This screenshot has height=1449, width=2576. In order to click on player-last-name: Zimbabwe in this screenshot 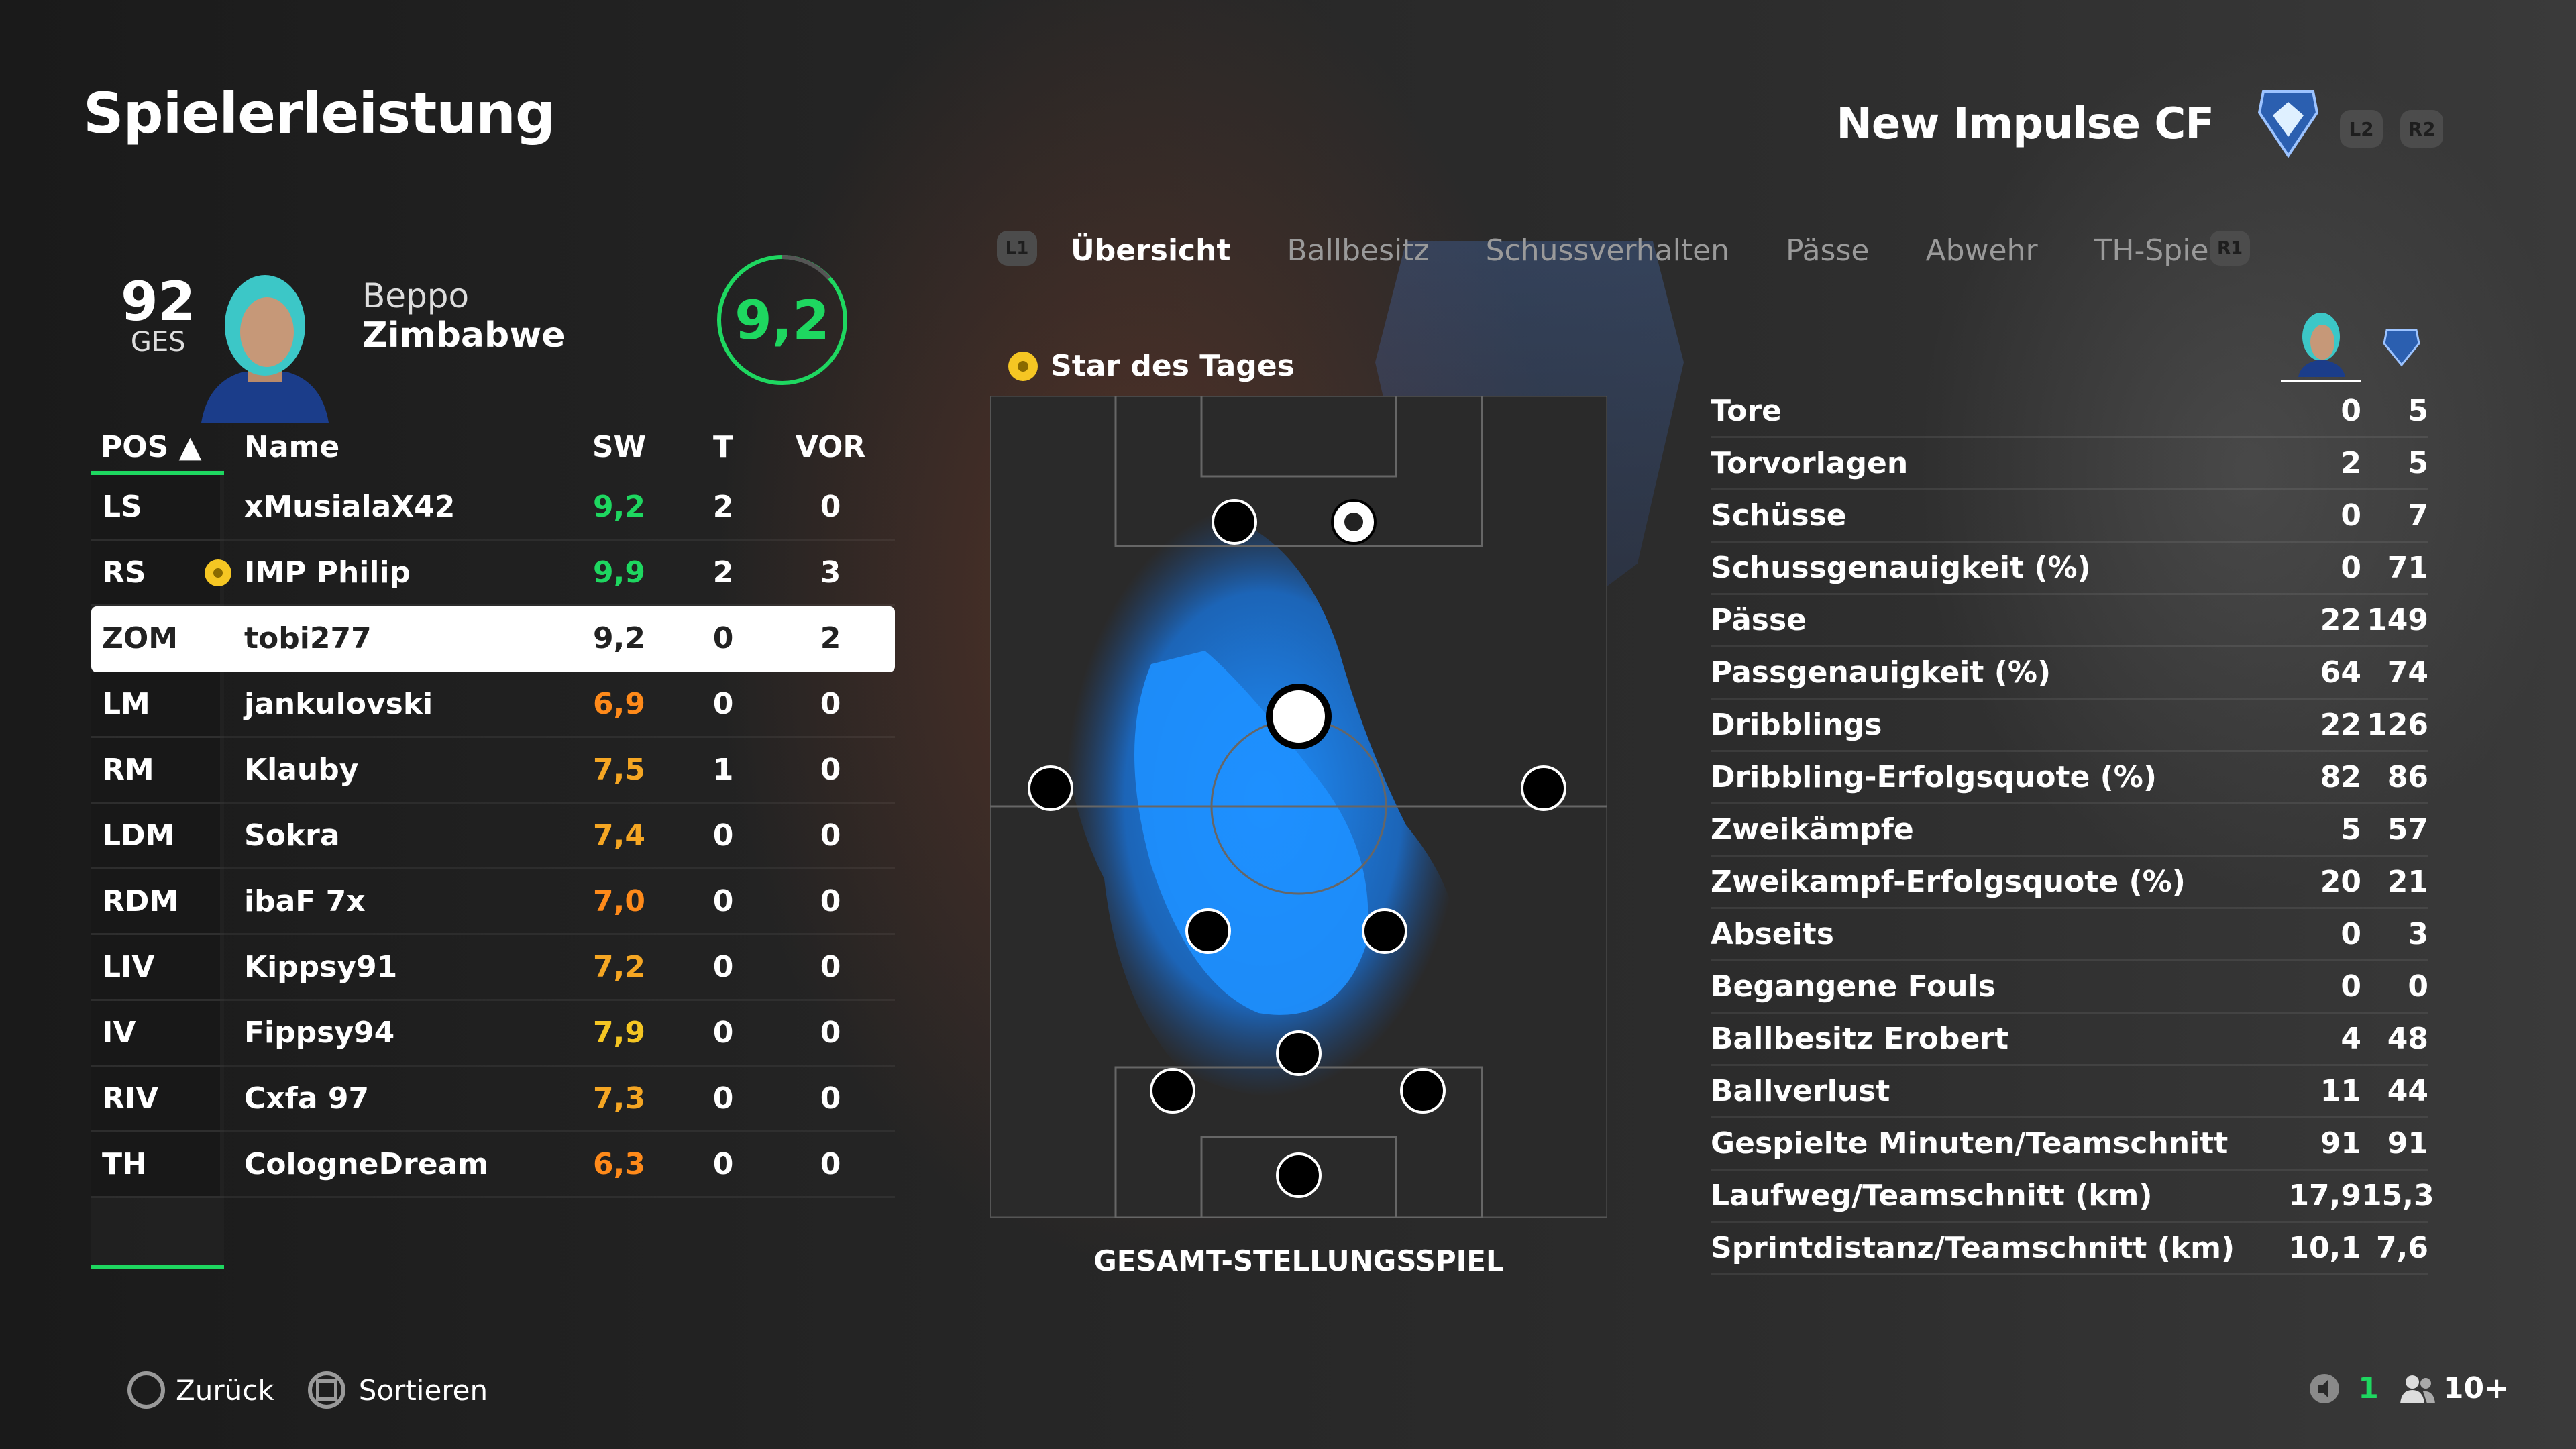, I will do `click(464, 335)`.